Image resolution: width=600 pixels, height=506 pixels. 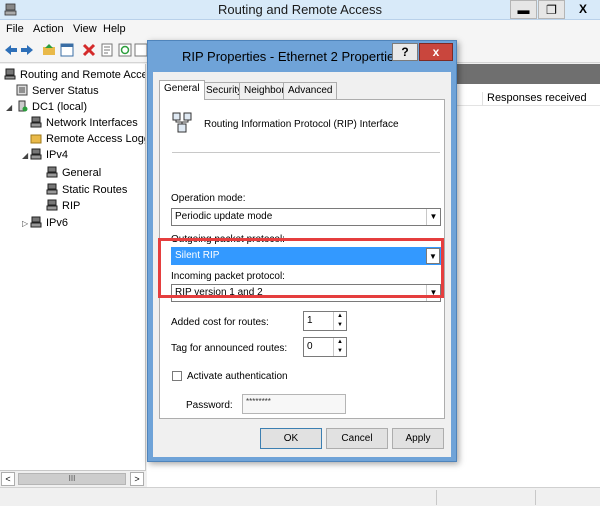 I want to click on tree-item-label: IPv4, so click(x=57, y=155).